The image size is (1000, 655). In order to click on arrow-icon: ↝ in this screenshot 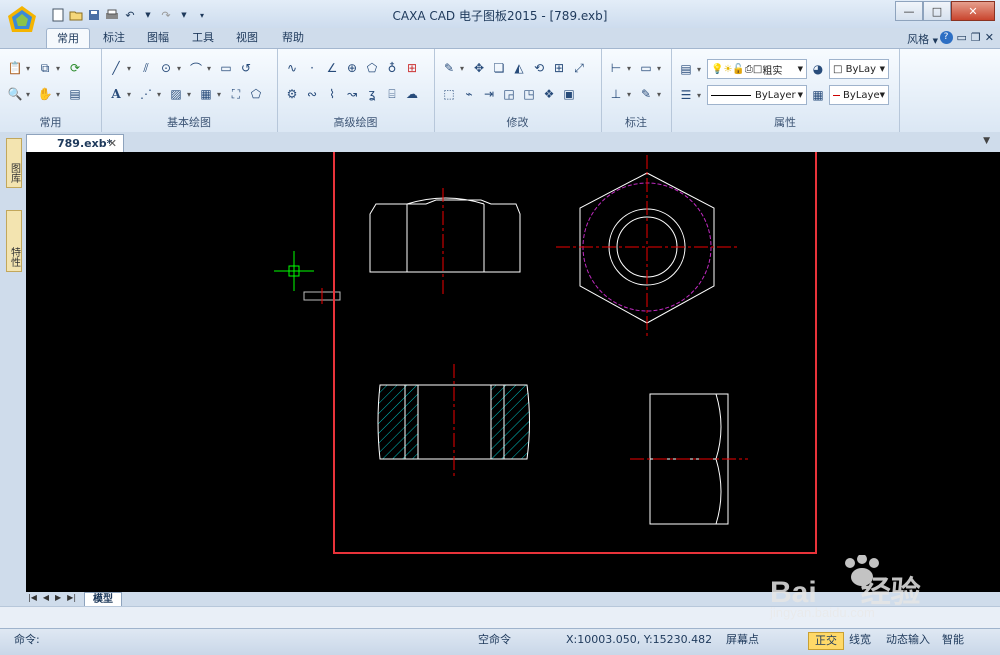, I will do `click(352, 94)`.